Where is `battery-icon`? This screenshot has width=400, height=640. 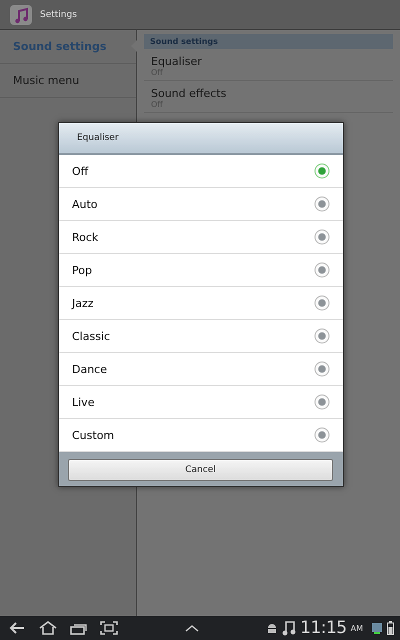
battery-icon is located at coordinates (390, 628).